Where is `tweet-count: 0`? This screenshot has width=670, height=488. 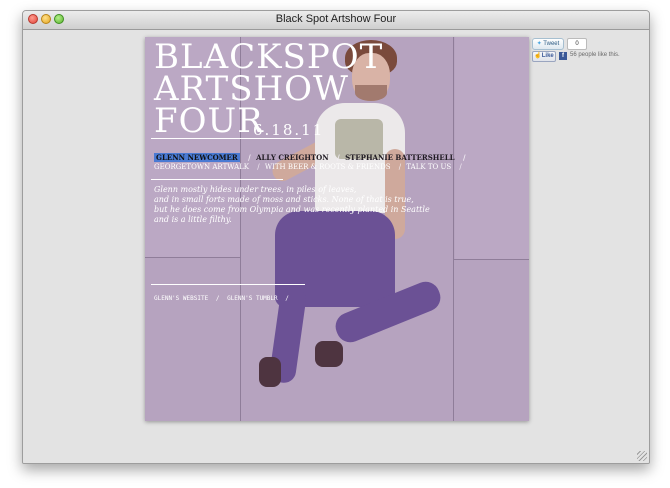
tweet-count: 0 is located at coordinates (577, 44).